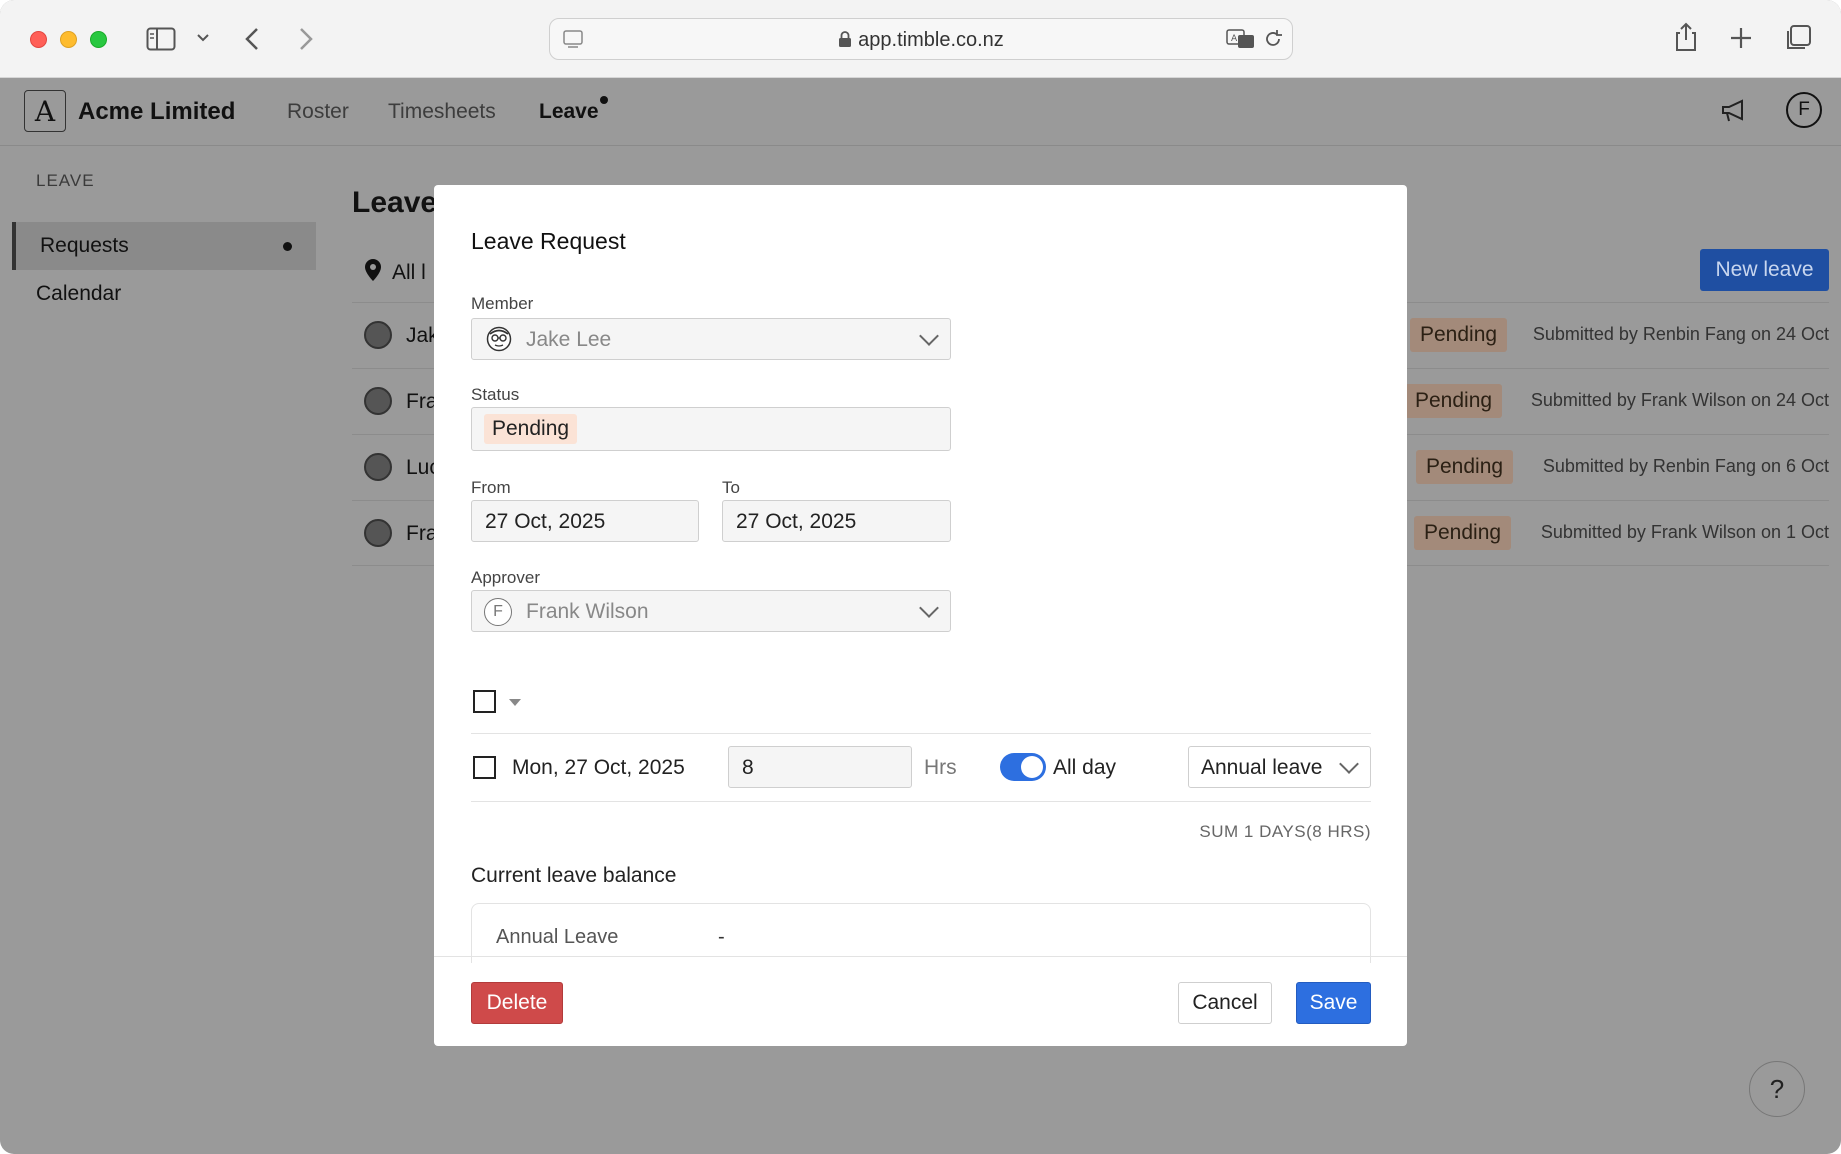  I want to click on approver-select: F Frank Wilson, so click(711, 611).